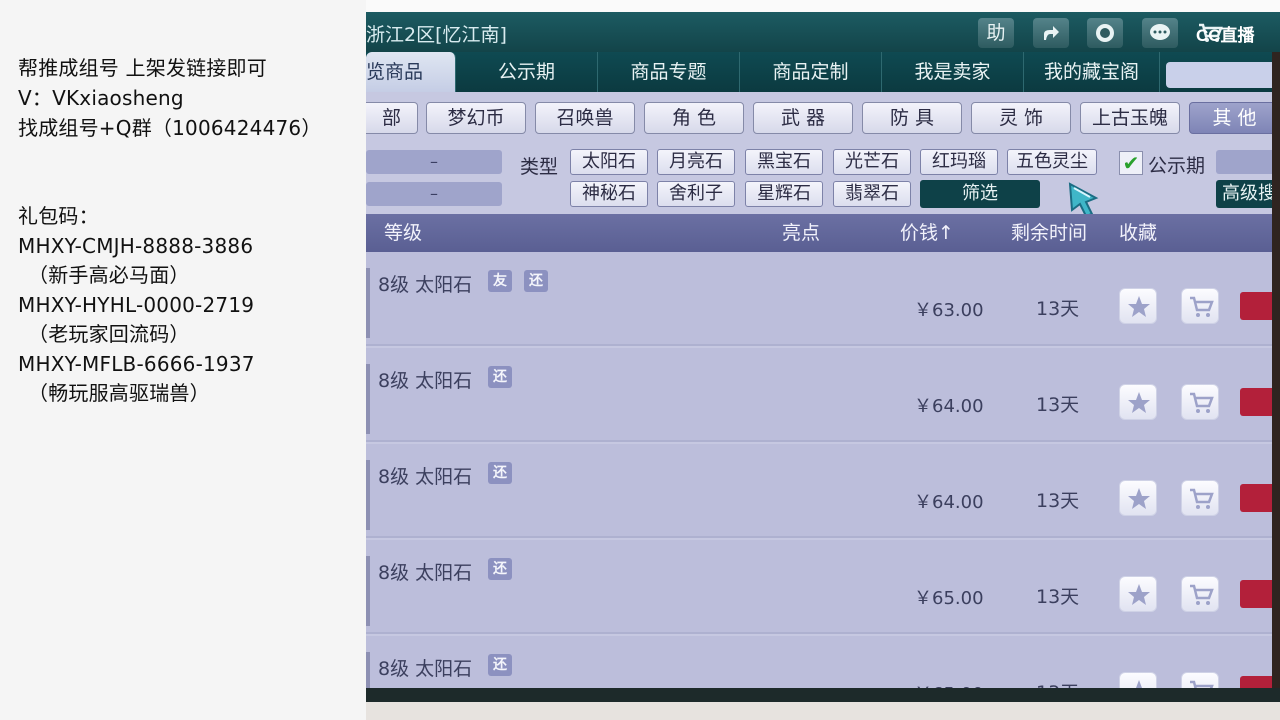 Image resolution: width=1280 pixels, height=720 pixels. What do you see at coordinates (803, 118) in the screenshot?
I see `category-weapons: 武 器` at bounding box center [803, 118].